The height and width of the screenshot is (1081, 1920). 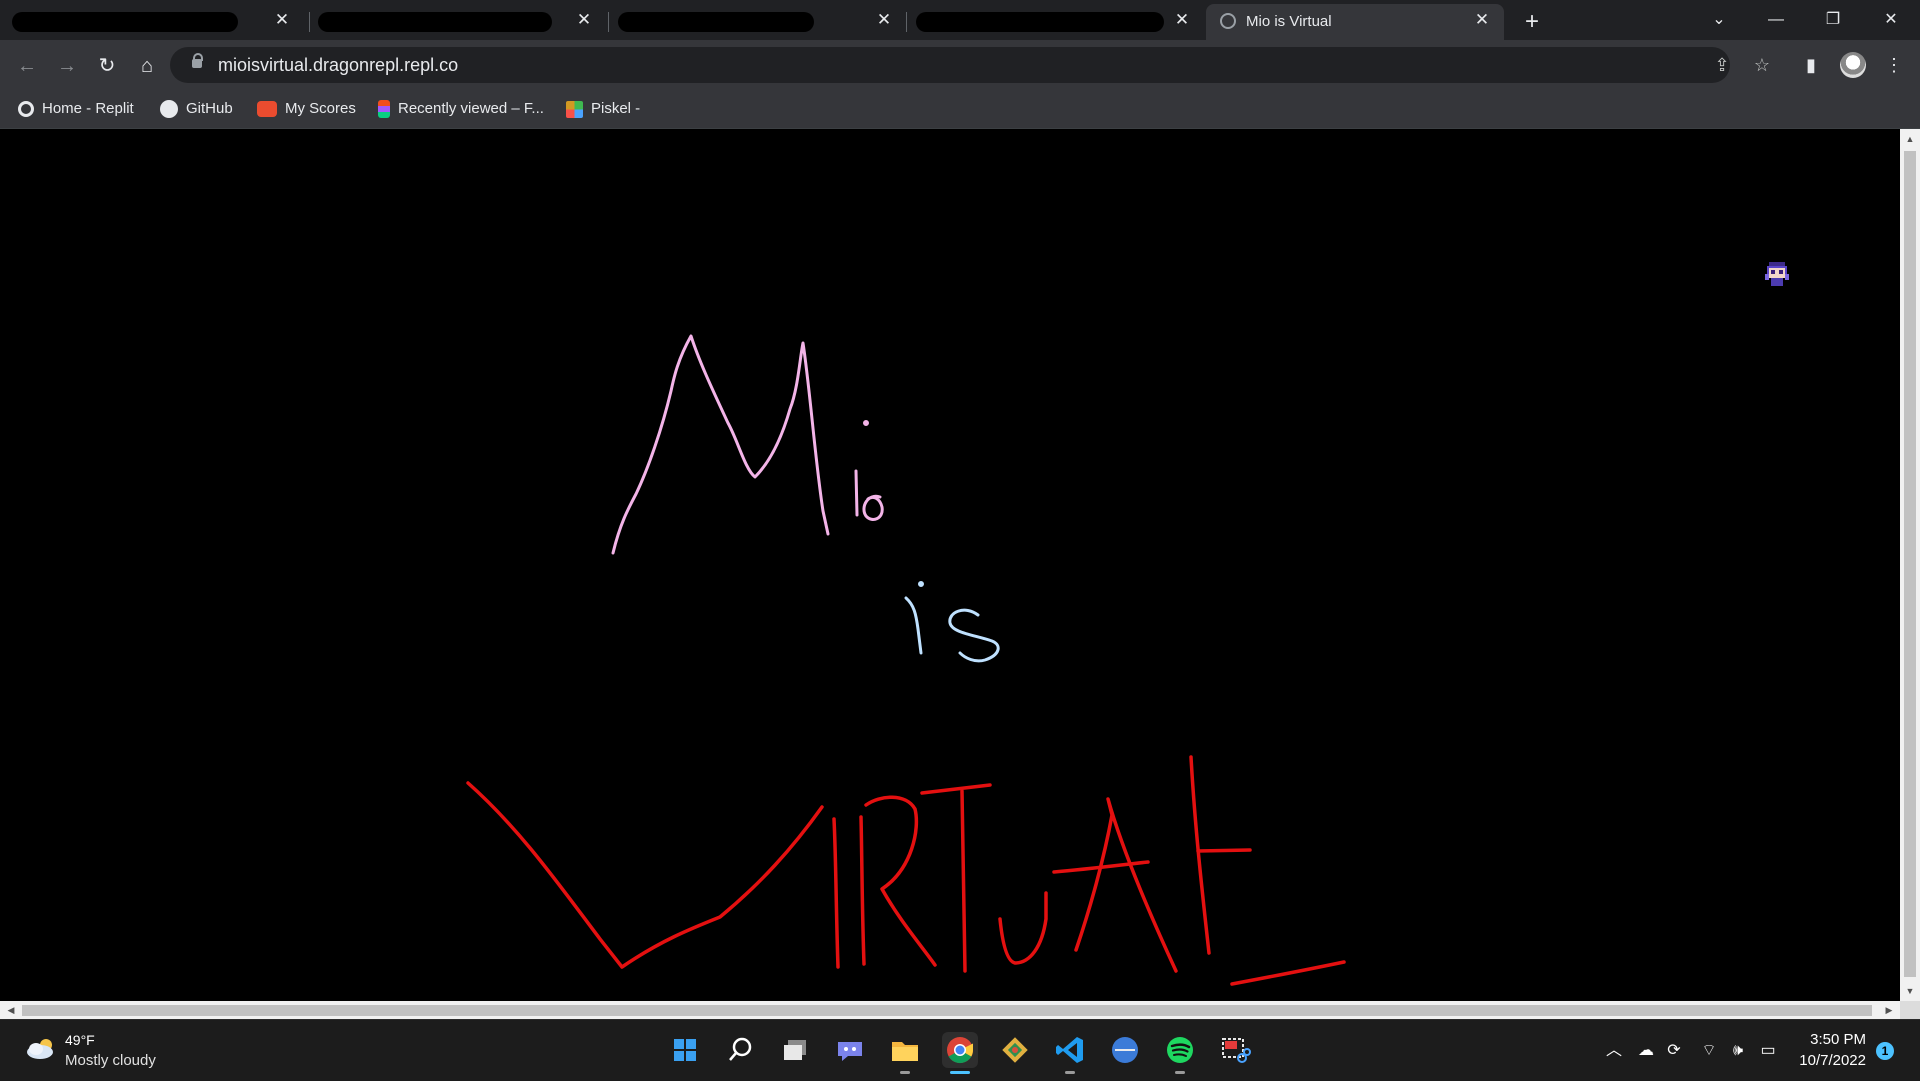 What do you see at coordinates (905, 1053) in the screenshot?
I see `file-explorer-icon` at bounding box center [905, 1053].